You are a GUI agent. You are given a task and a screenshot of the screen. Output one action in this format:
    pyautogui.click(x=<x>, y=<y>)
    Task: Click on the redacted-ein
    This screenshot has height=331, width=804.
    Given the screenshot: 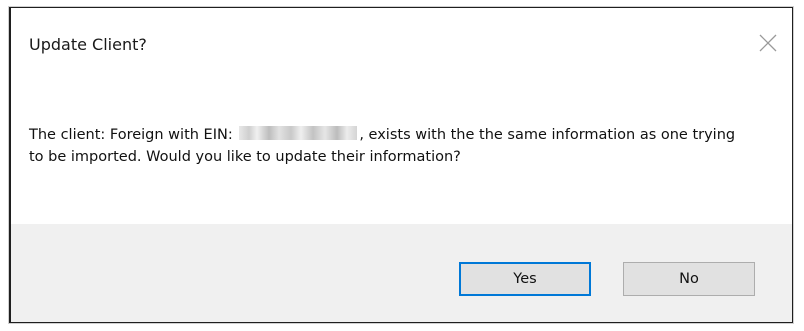 What is the action you would take?
    pyautogui.click(x=298, y=133)
    